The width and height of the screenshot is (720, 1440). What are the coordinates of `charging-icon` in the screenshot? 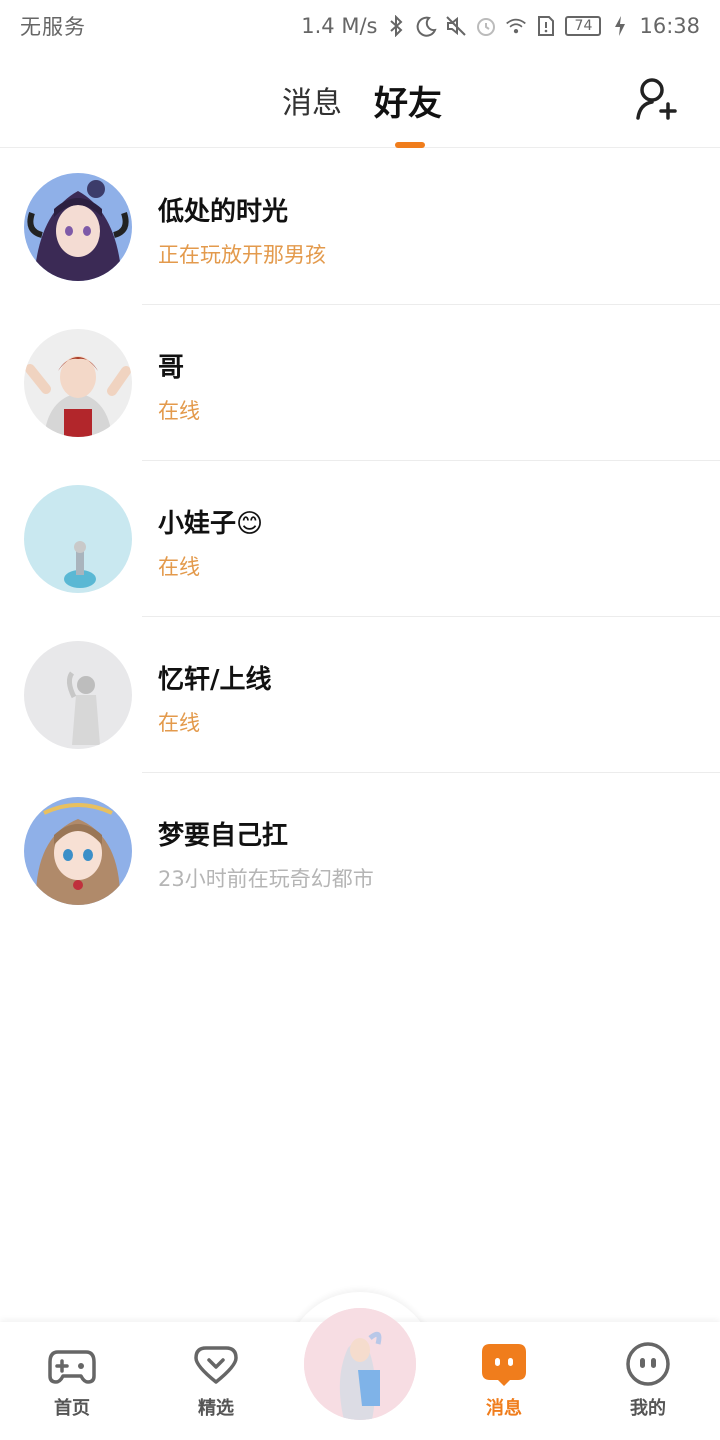 It's located at (620, 26).